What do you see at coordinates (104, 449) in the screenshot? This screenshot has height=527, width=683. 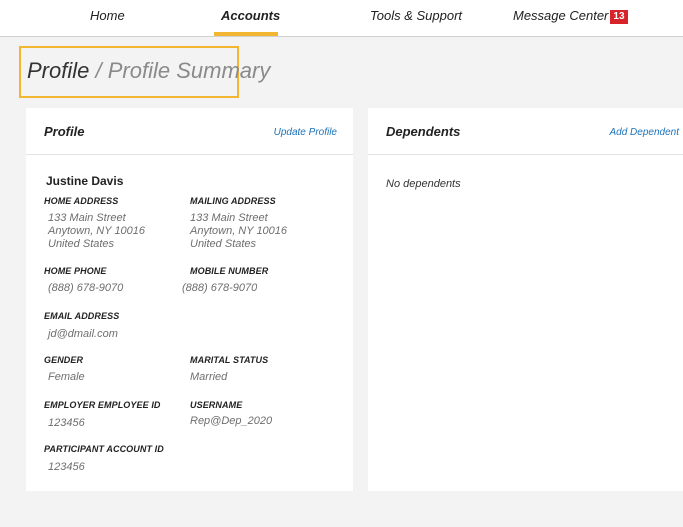 I see `participant-account-id-label: PARTICIPANT ACCOUNT ID` at bounding box center [104, 449].